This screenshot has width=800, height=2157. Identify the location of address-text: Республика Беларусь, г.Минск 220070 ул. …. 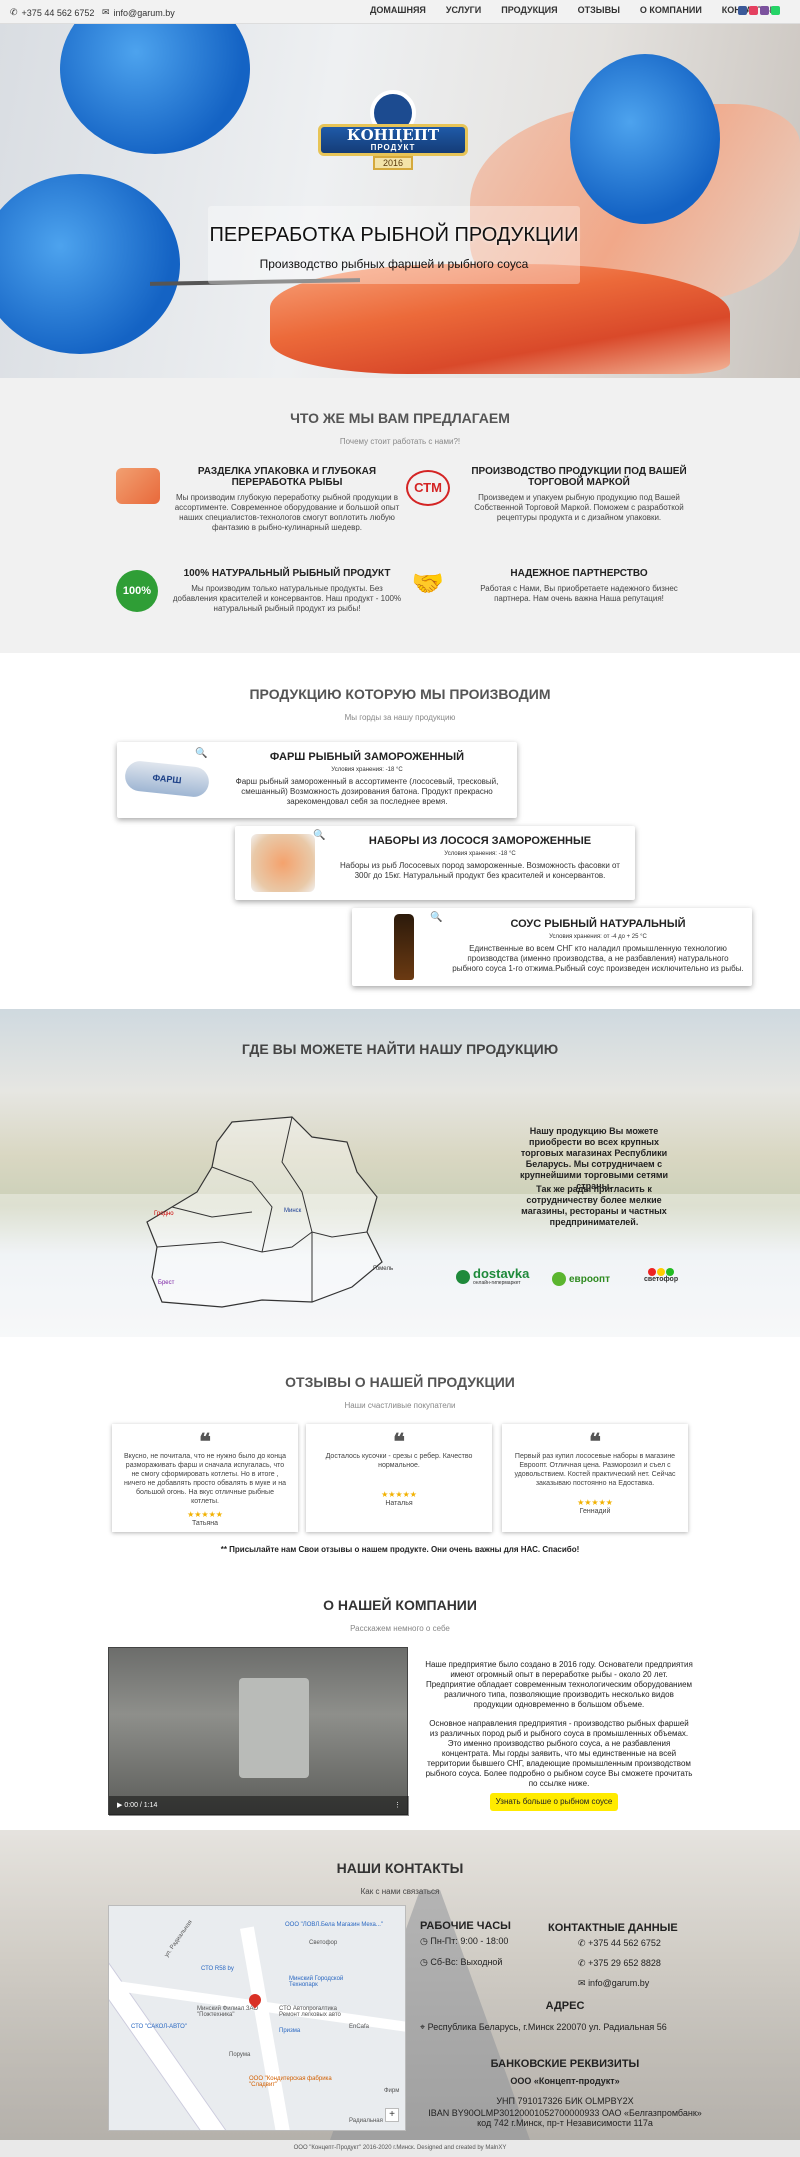
(547, 2027).